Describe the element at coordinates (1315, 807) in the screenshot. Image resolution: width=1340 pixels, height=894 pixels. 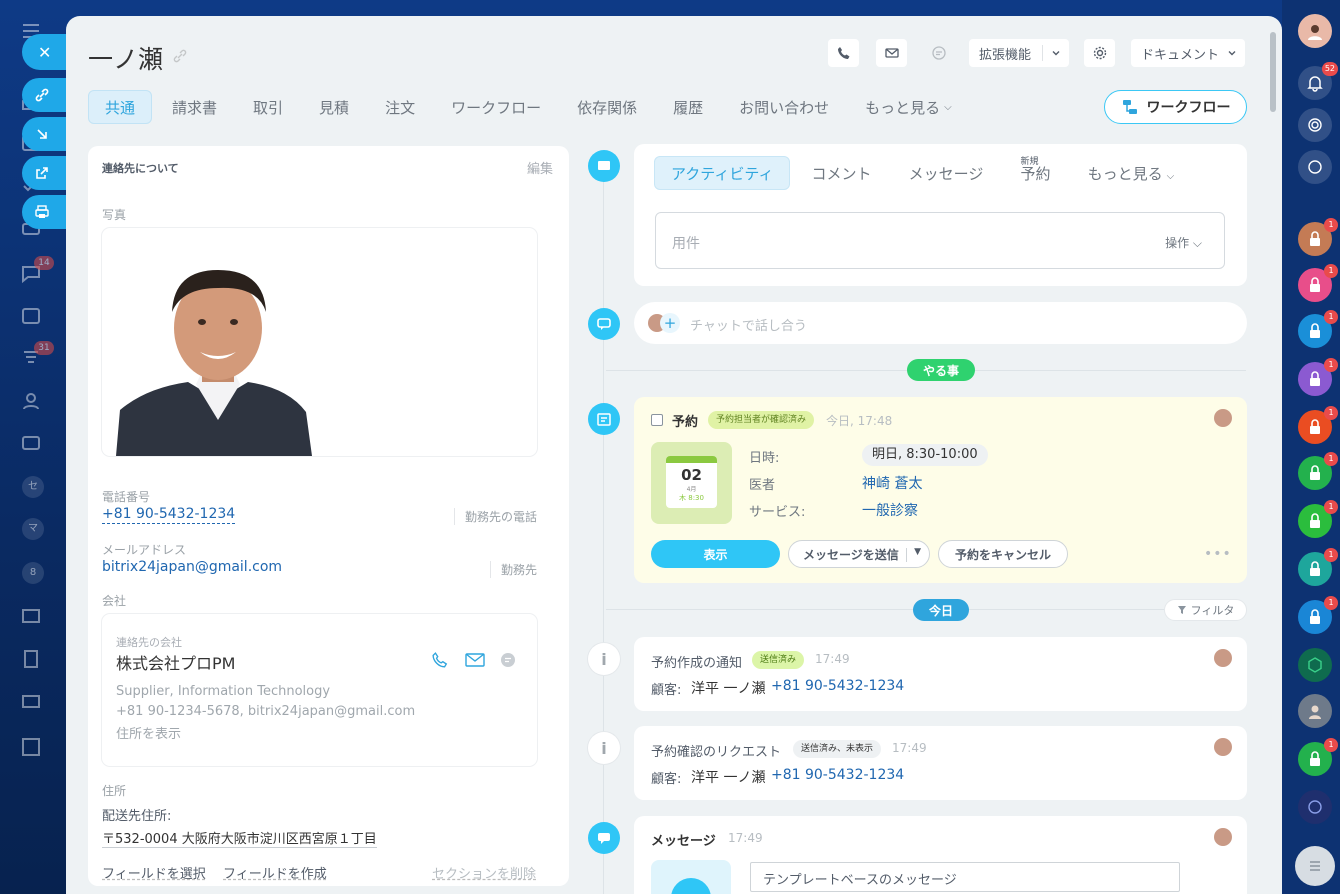
I see `copilot-button` at that location.